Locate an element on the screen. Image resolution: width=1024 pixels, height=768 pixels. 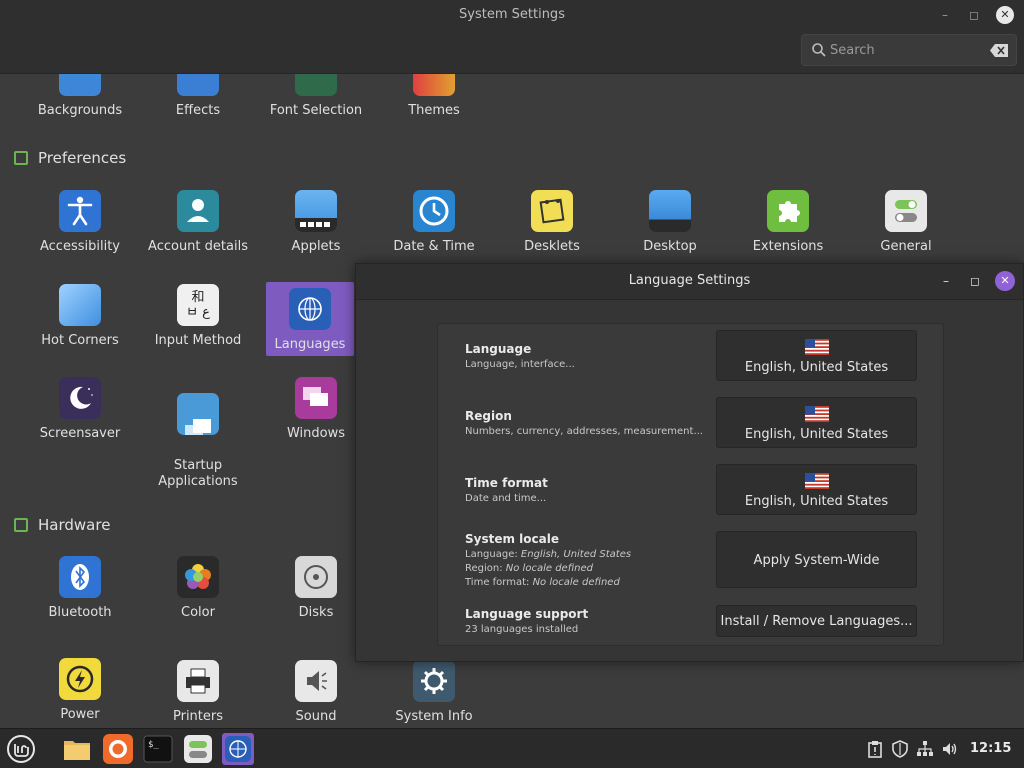
maximize-button: ◻ is located at coordinates (974, 15).